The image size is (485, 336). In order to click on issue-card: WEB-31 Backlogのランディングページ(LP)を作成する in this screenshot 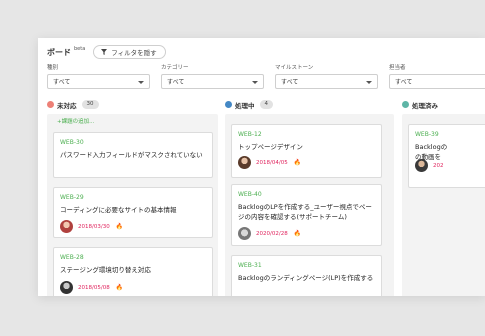, I will do `click(306, 275)`.